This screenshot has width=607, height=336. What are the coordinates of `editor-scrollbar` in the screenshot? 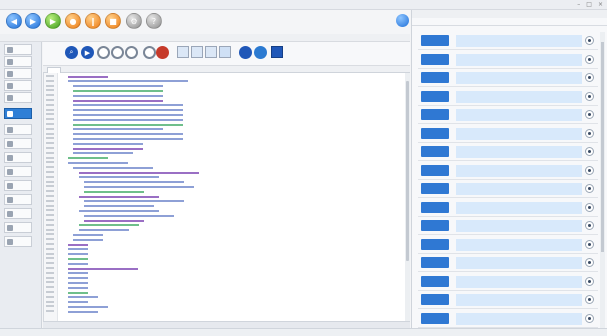 It's located at (407, 197).